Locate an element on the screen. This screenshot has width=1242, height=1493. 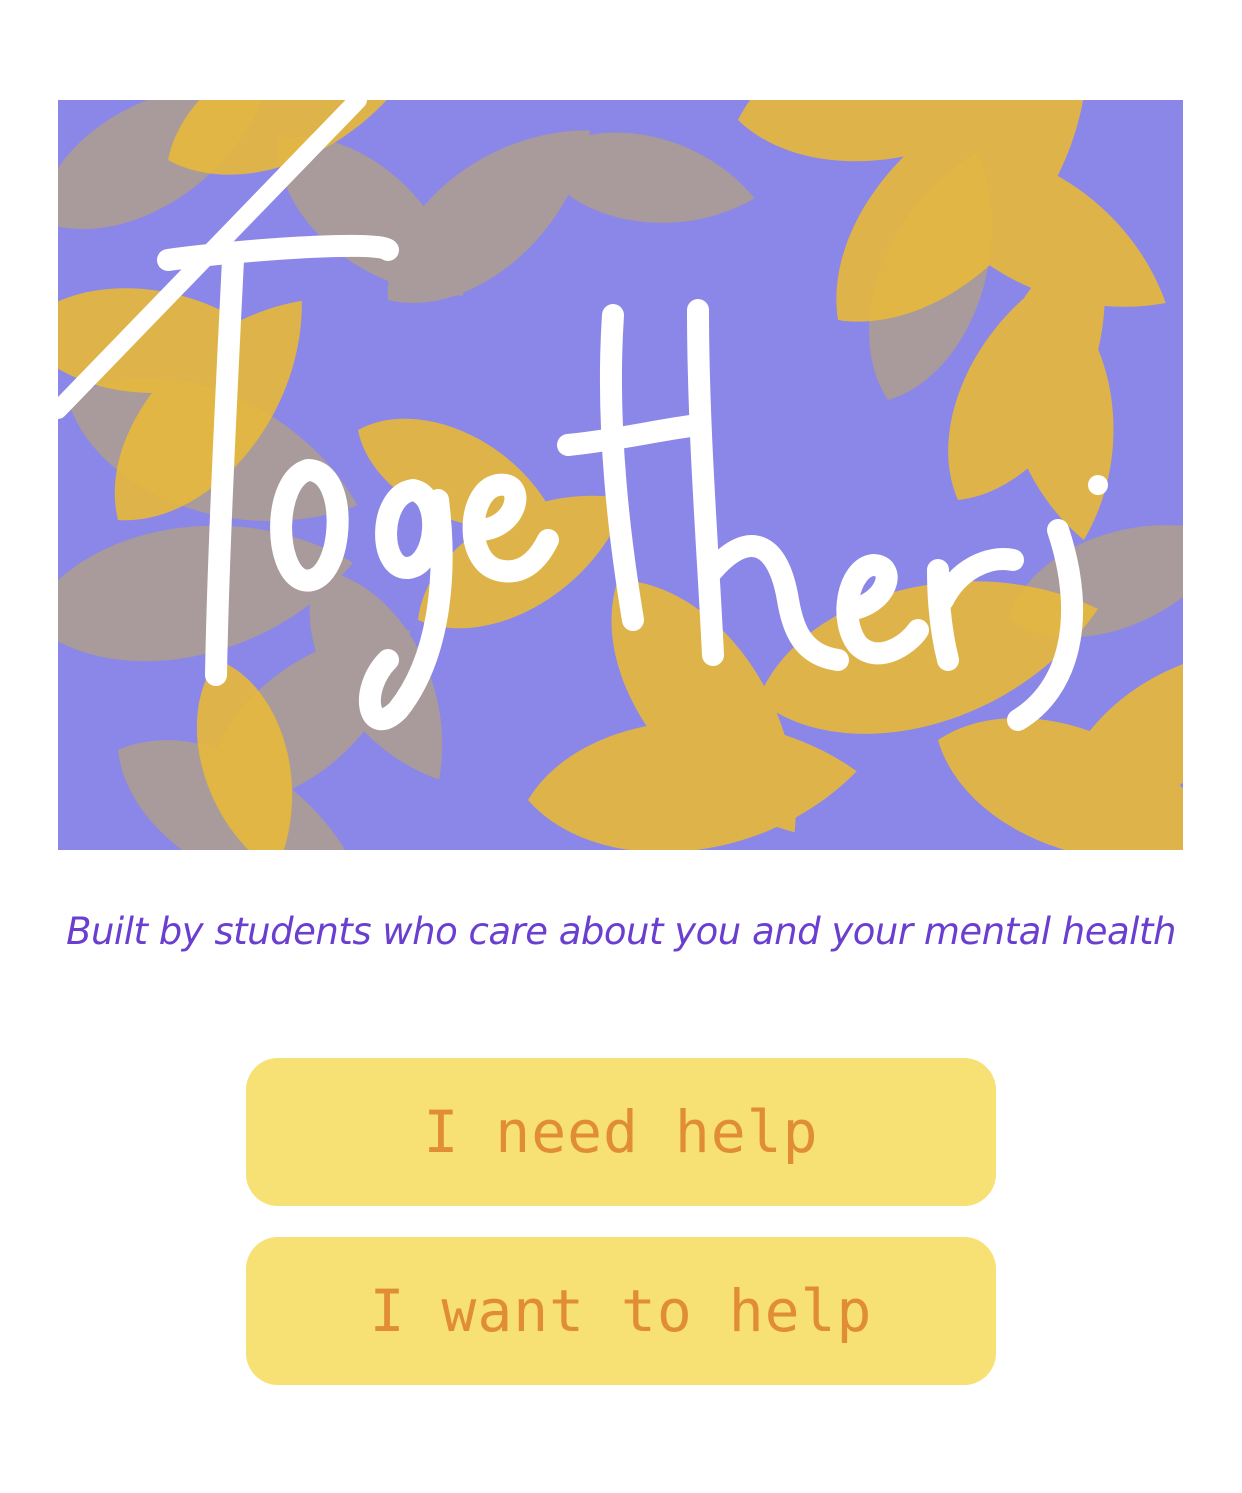
want-to-help-button: I want to help is located at coordinates (621, 1311).